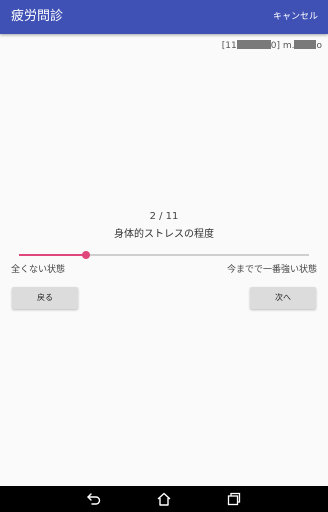 The image size is (328, 512). What do you see at coordinates (86, 255) in the screenshot?
I see `slider-thumb` at bounding box center [86, 255].